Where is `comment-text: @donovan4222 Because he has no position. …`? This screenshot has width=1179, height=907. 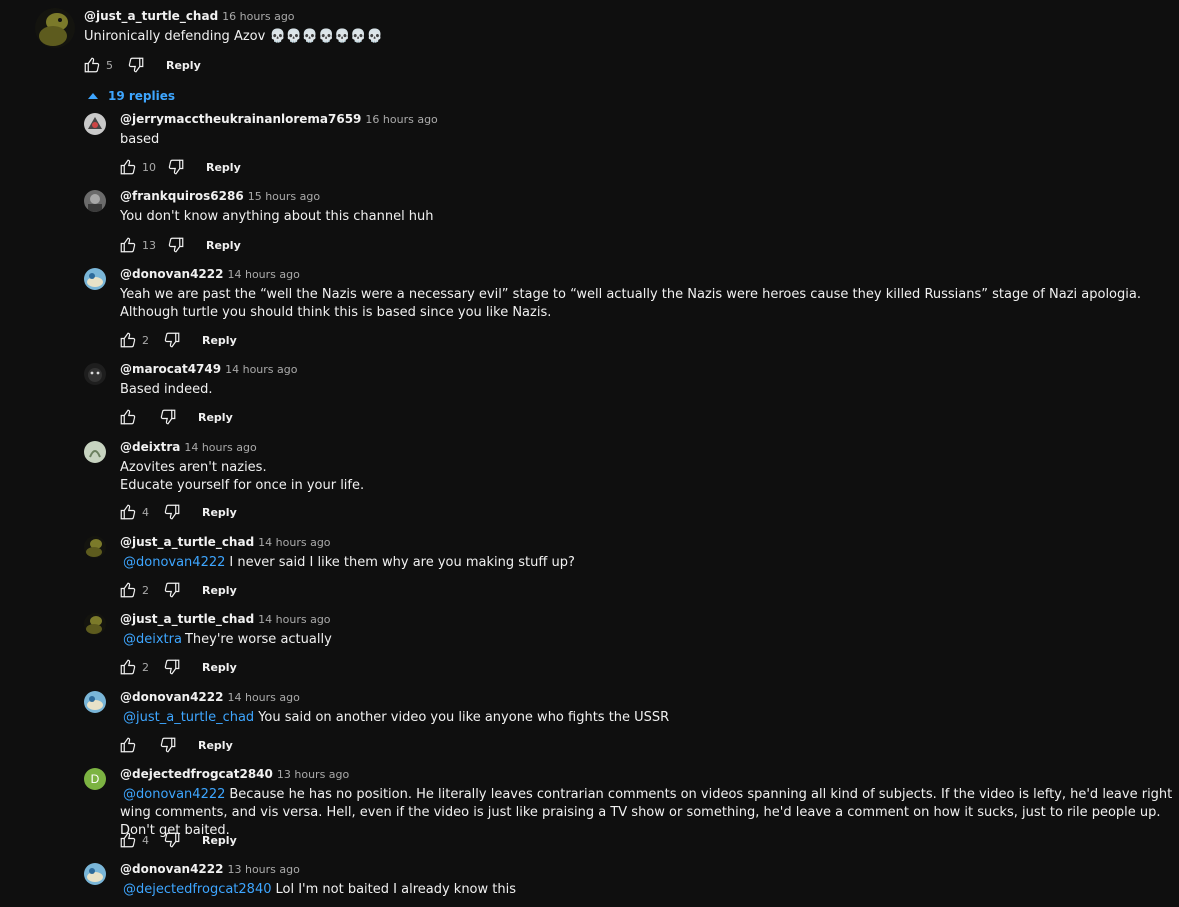 comment-text: @donovan4222 Because he has no position. … is located at coordinates (647, 813).